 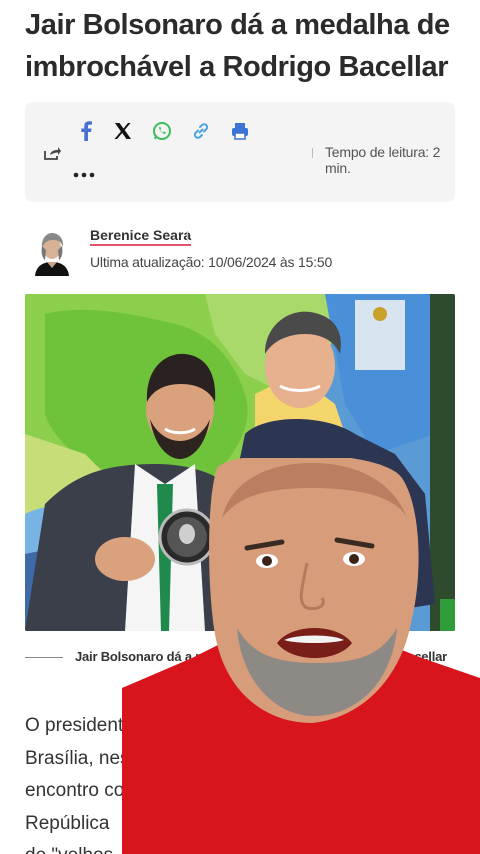 I want to click on caption-divider, so click(x=44, y=657).